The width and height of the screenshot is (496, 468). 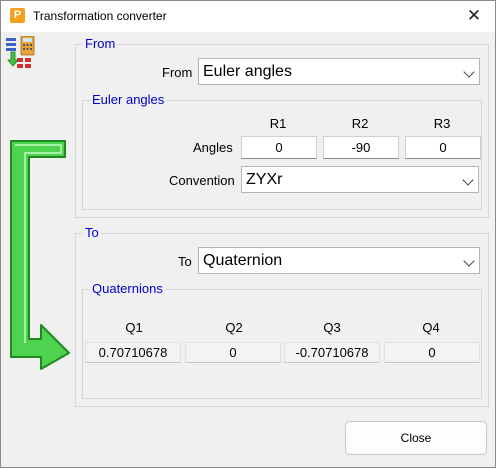 I want to click on from-select-value: Euler angles, so click(x=247, y=71).